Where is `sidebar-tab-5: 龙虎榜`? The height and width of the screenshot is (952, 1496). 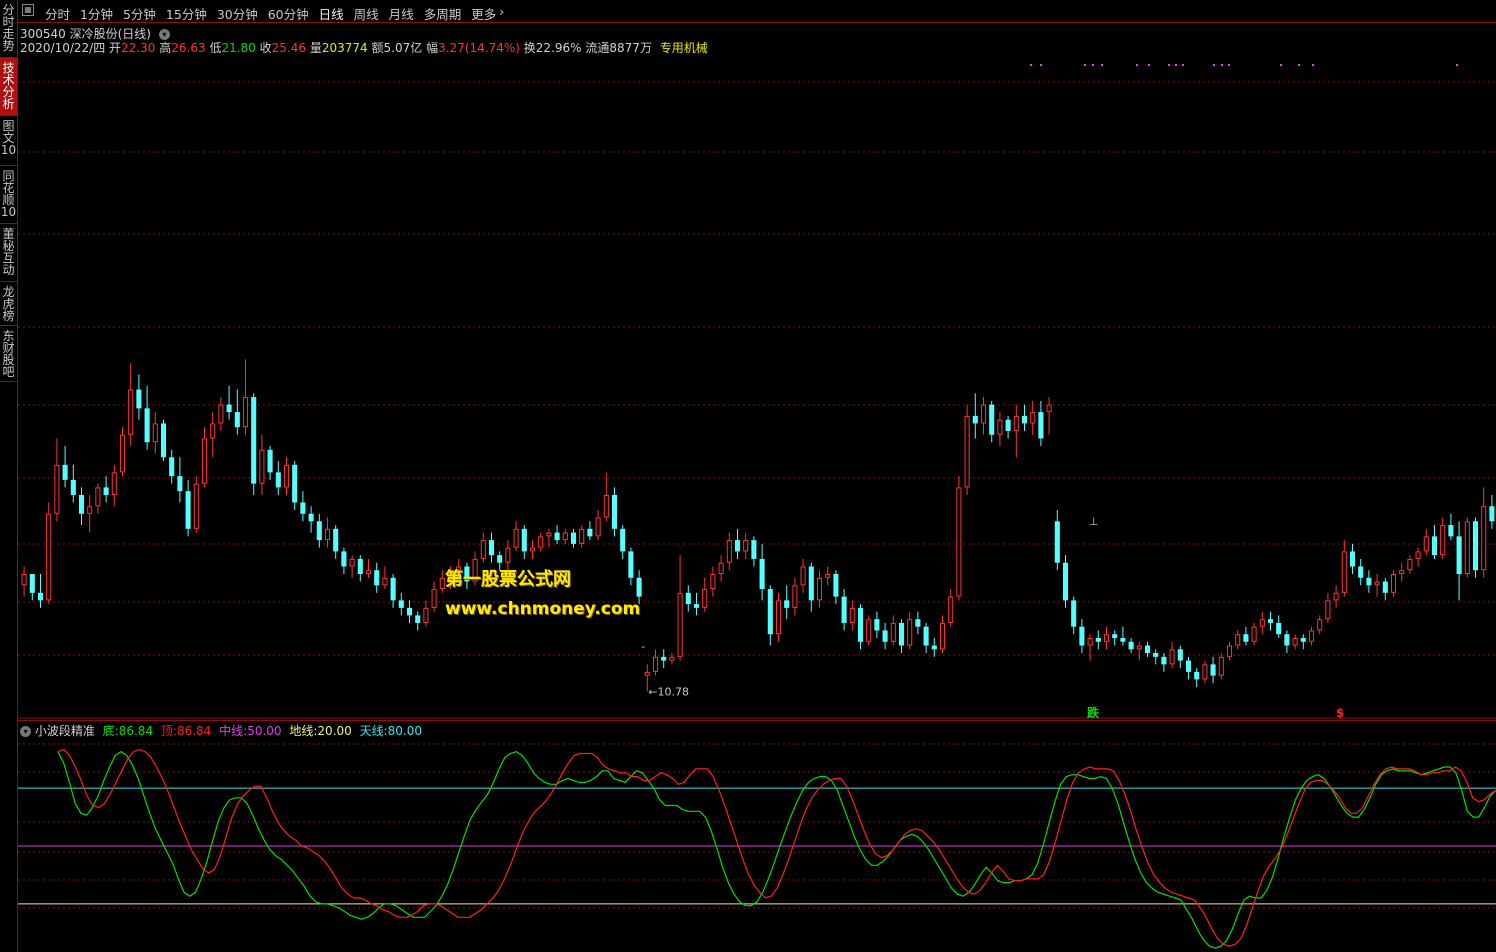 sidebar-tab-5: 龙虎榜 is located at coordinates (8, 304).